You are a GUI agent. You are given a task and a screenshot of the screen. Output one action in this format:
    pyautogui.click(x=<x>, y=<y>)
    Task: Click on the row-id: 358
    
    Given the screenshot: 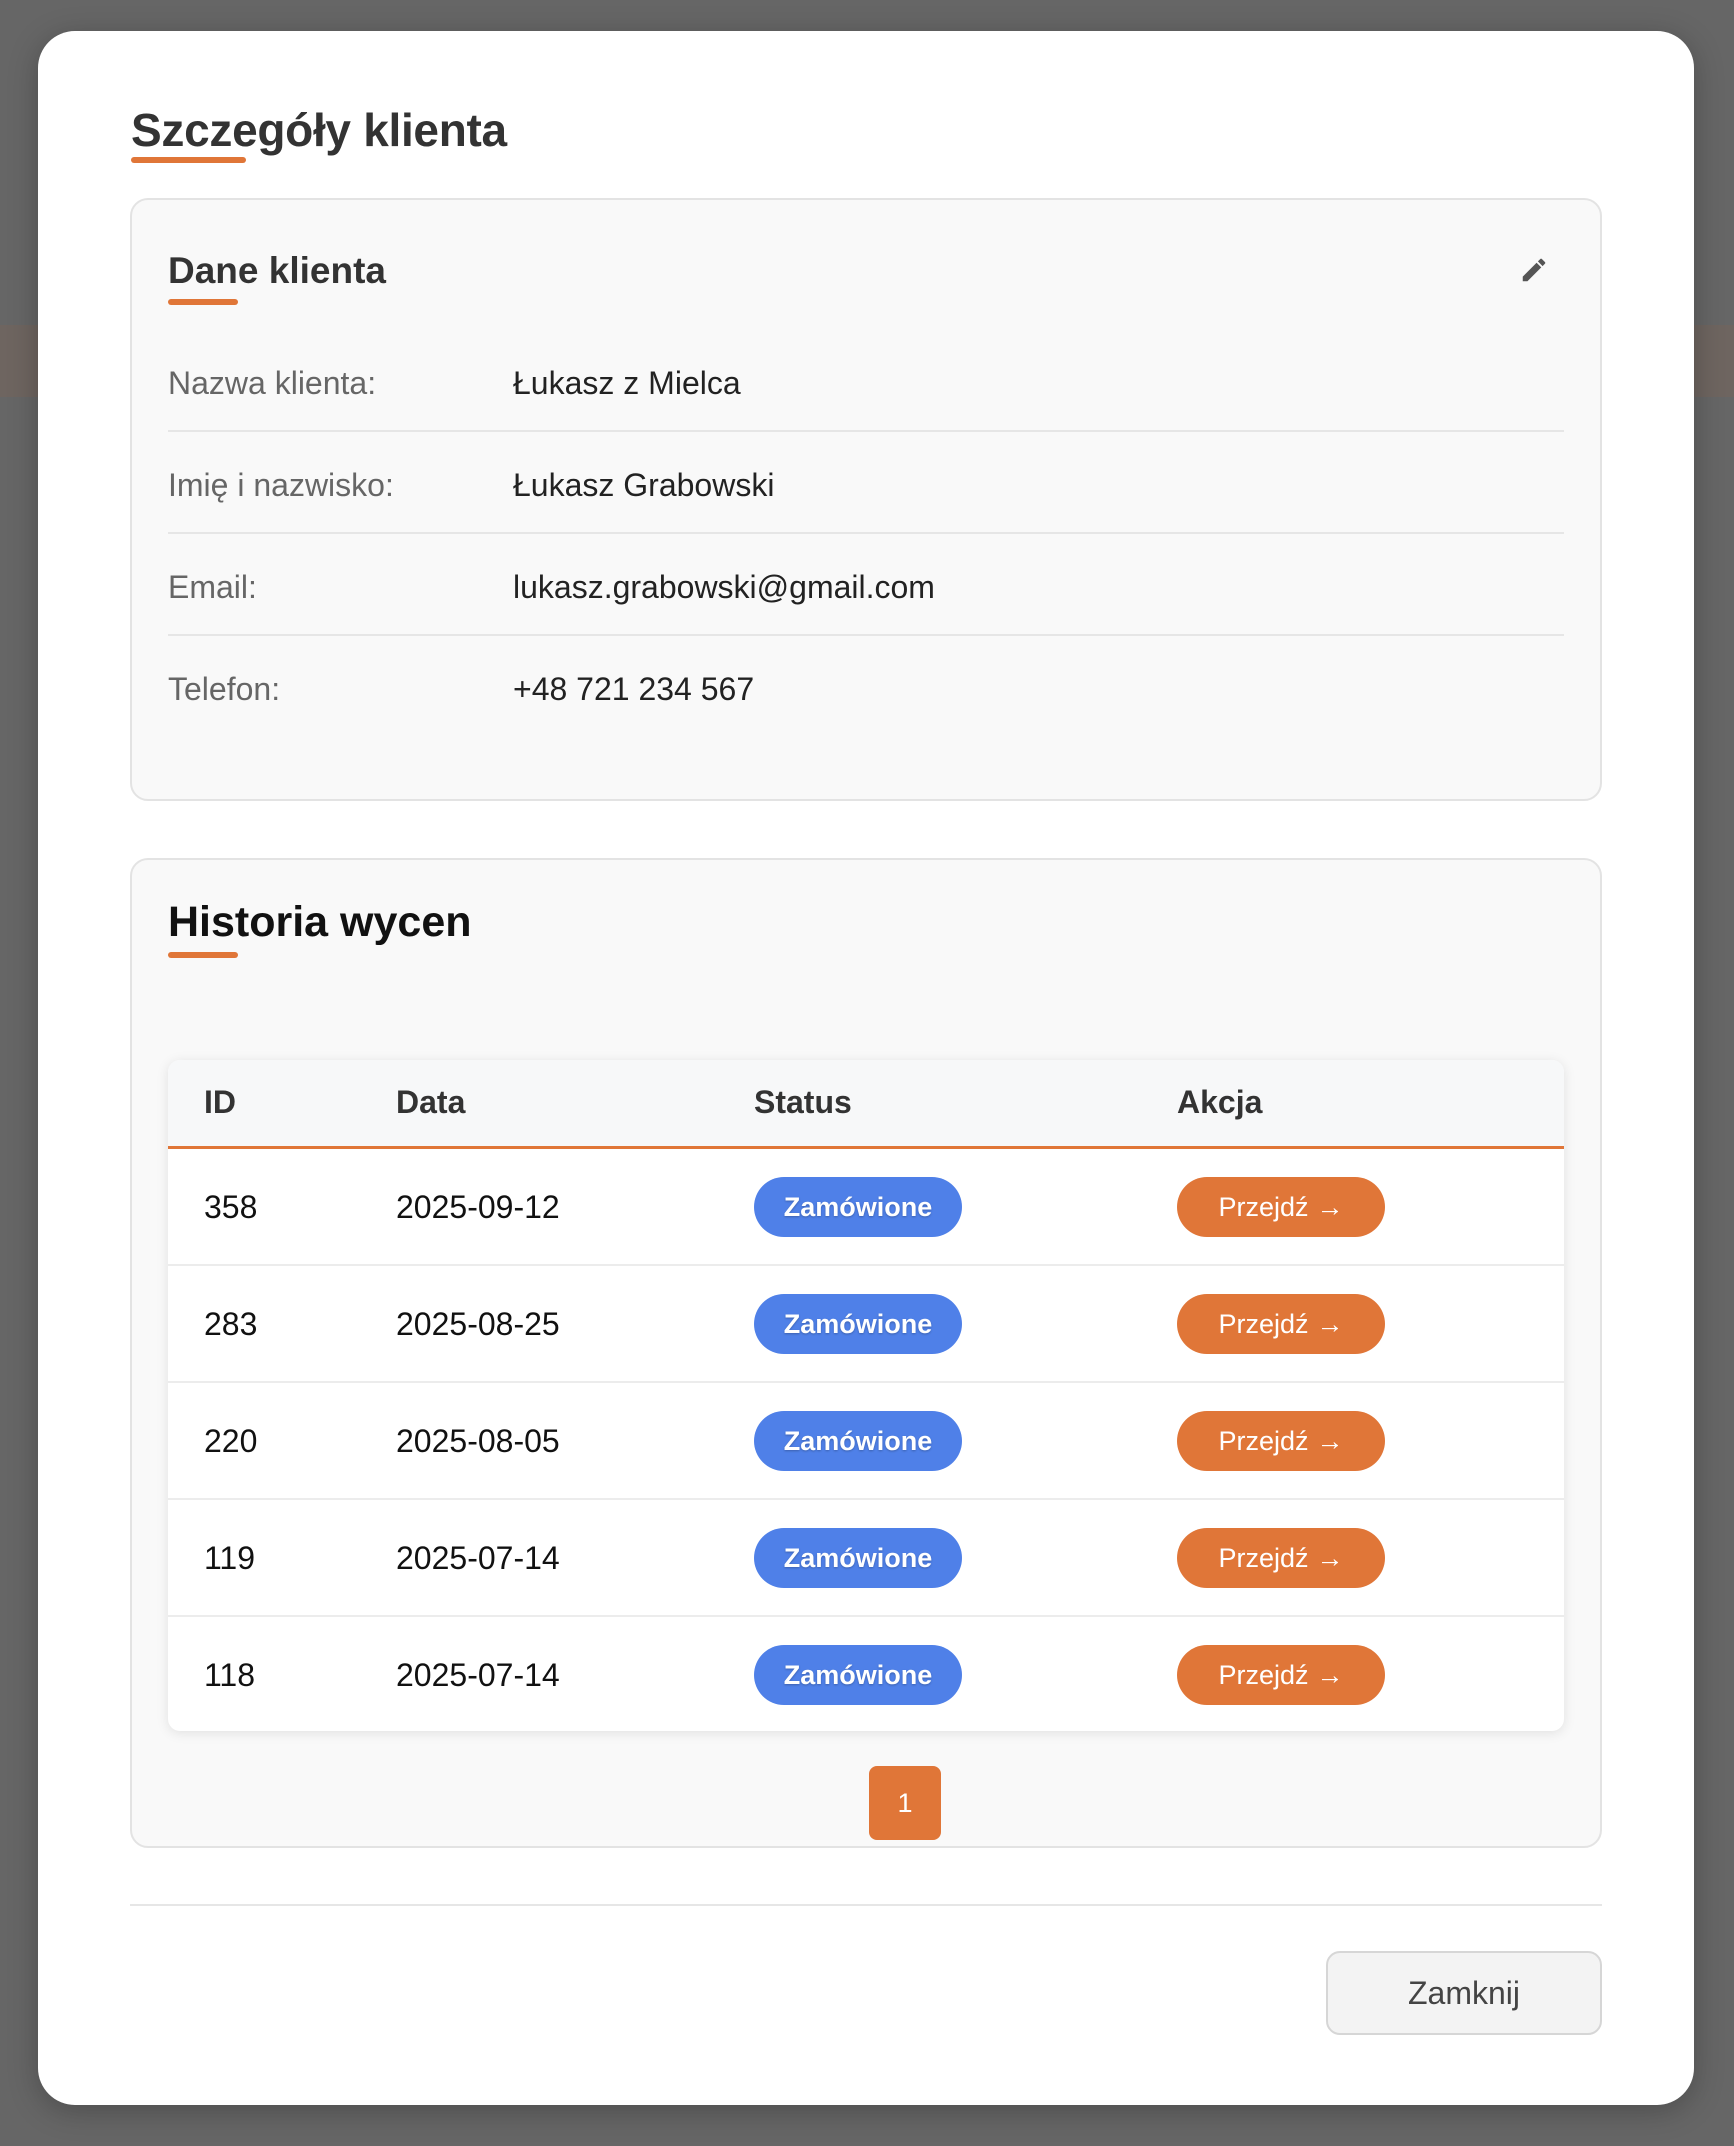 What is the action you would take?
    pyautogui.click(x=231, y=1207)
    